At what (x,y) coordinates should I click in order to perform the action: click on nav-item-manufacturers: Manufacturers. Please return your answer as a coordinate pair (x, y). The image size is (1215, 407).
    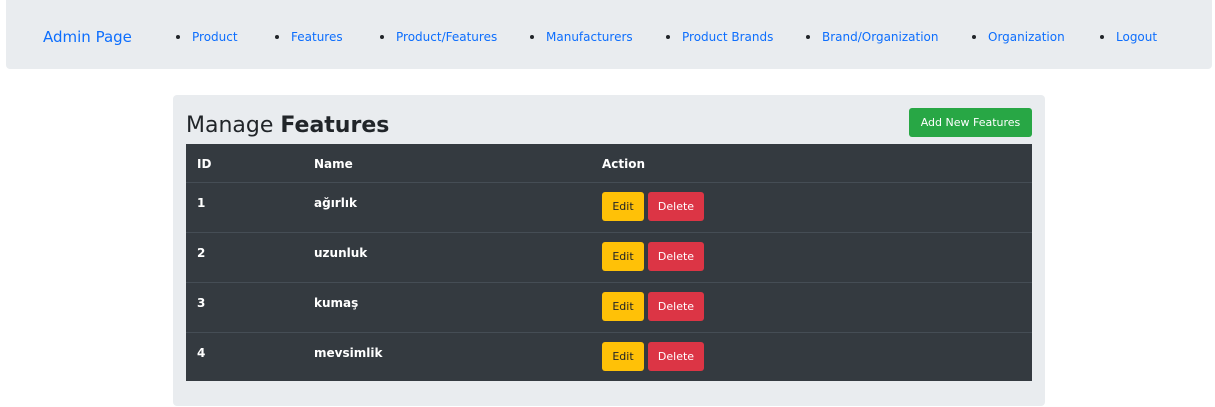
    Looking at the image, I should click on (581, 37).